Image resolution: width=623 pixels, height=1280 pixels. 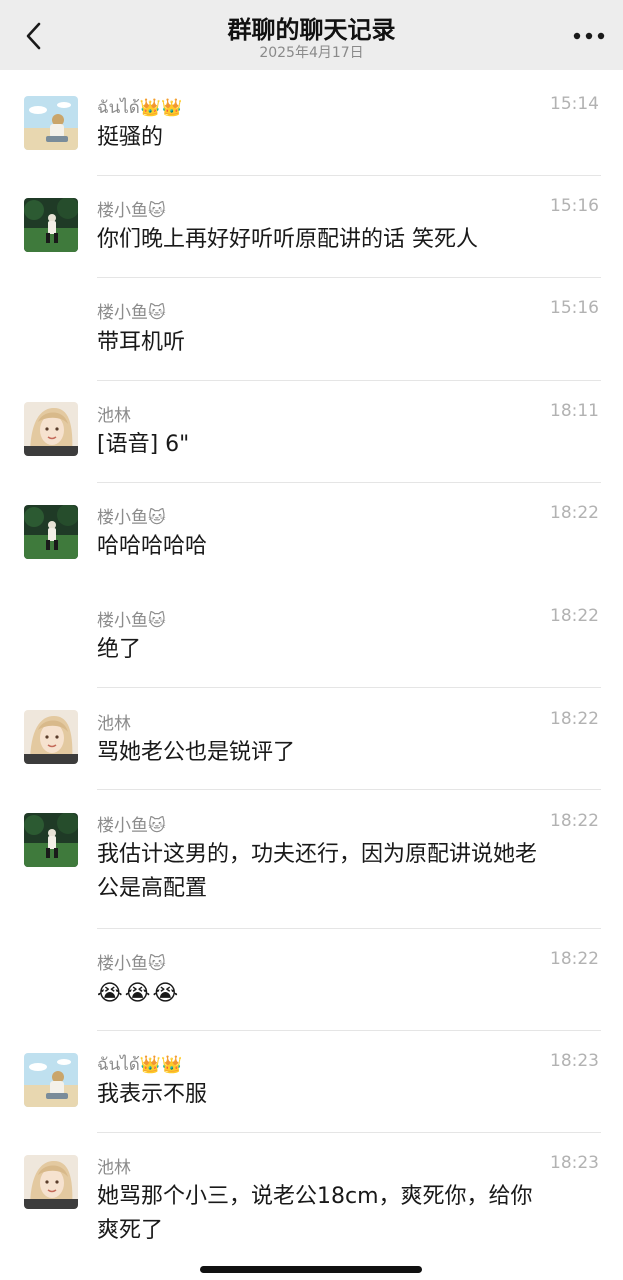 I want to click on message-text: 哈哈哈哈哈, so click(x=152, y=546).